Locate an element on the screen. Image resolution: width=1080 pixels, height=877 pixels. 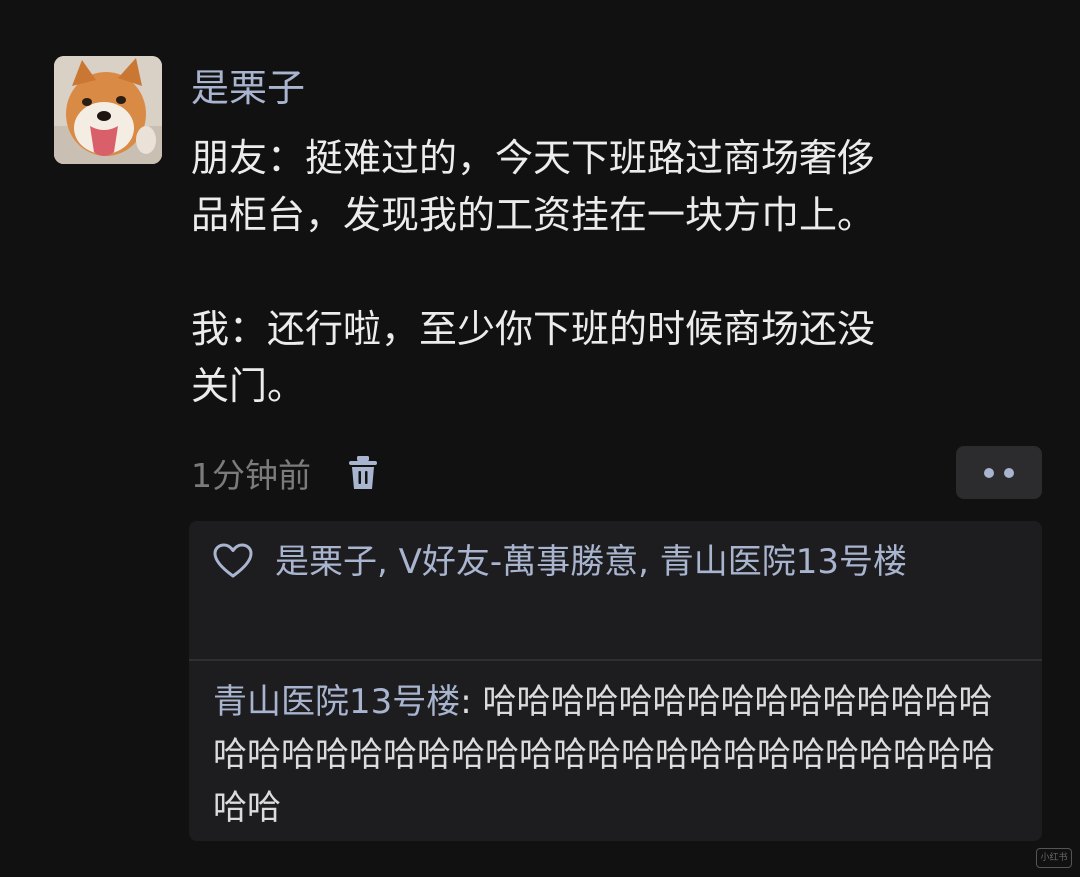
post-line: 品柜台，发现我的工资挂在一块方巾上。 is located at coordinates (533, 215).